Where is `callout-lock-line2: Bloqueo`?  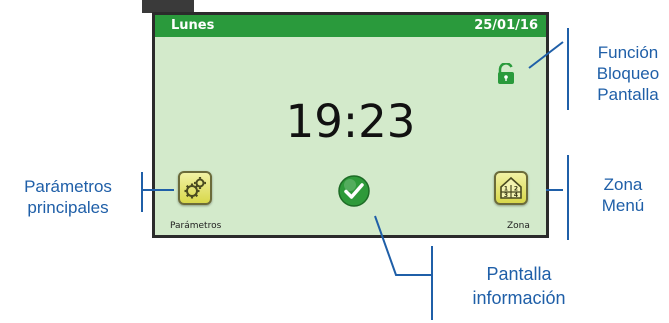
callout-lock-line2: Bloqueo is located at coordinates (628, 73).